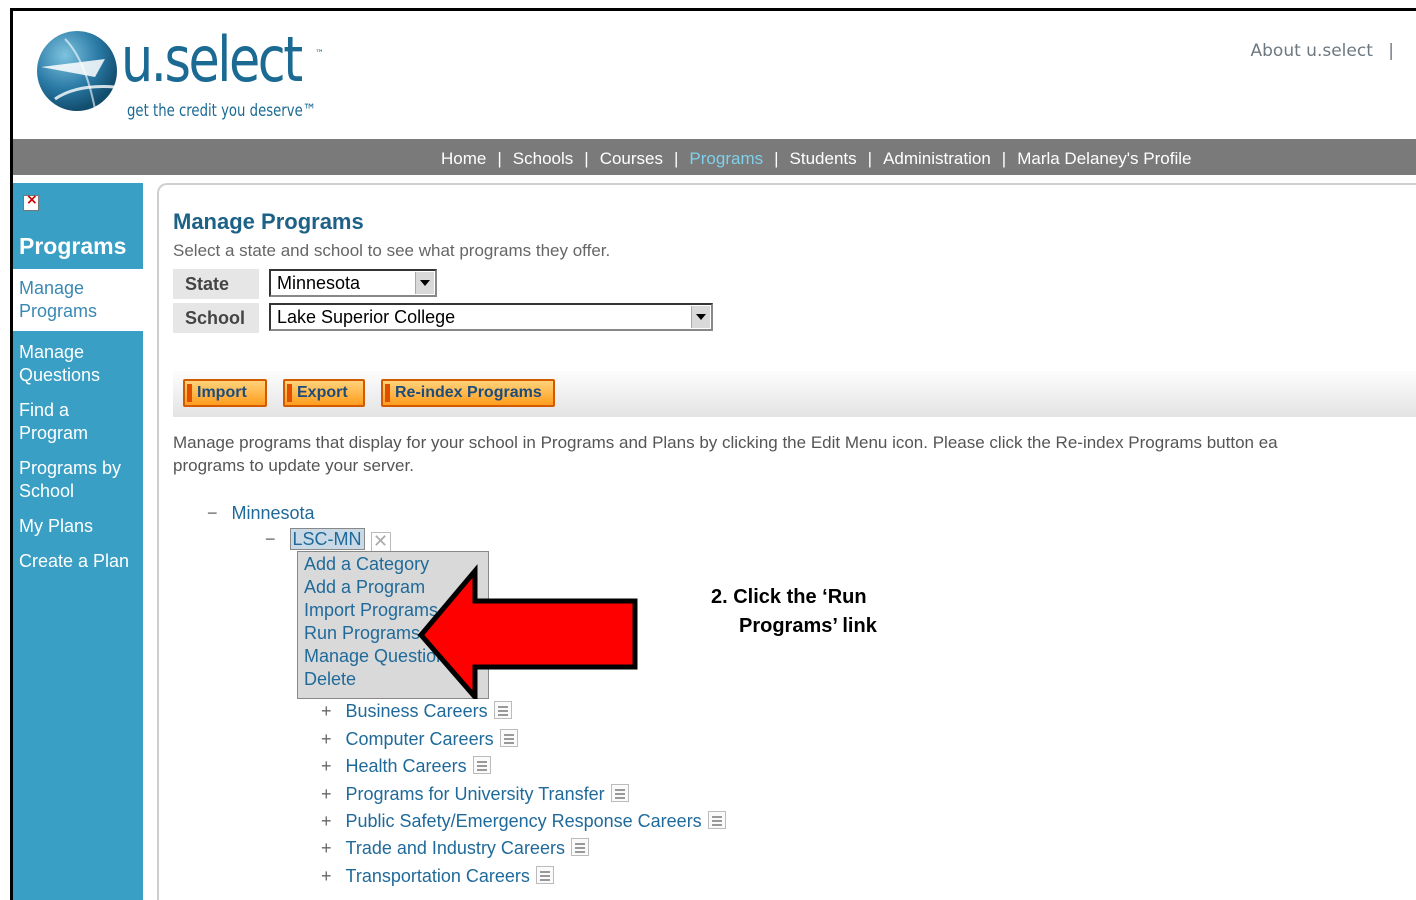 This screenshot has width=1416, height=900. I want to click on globe-logo-icon, so click(77, 71).